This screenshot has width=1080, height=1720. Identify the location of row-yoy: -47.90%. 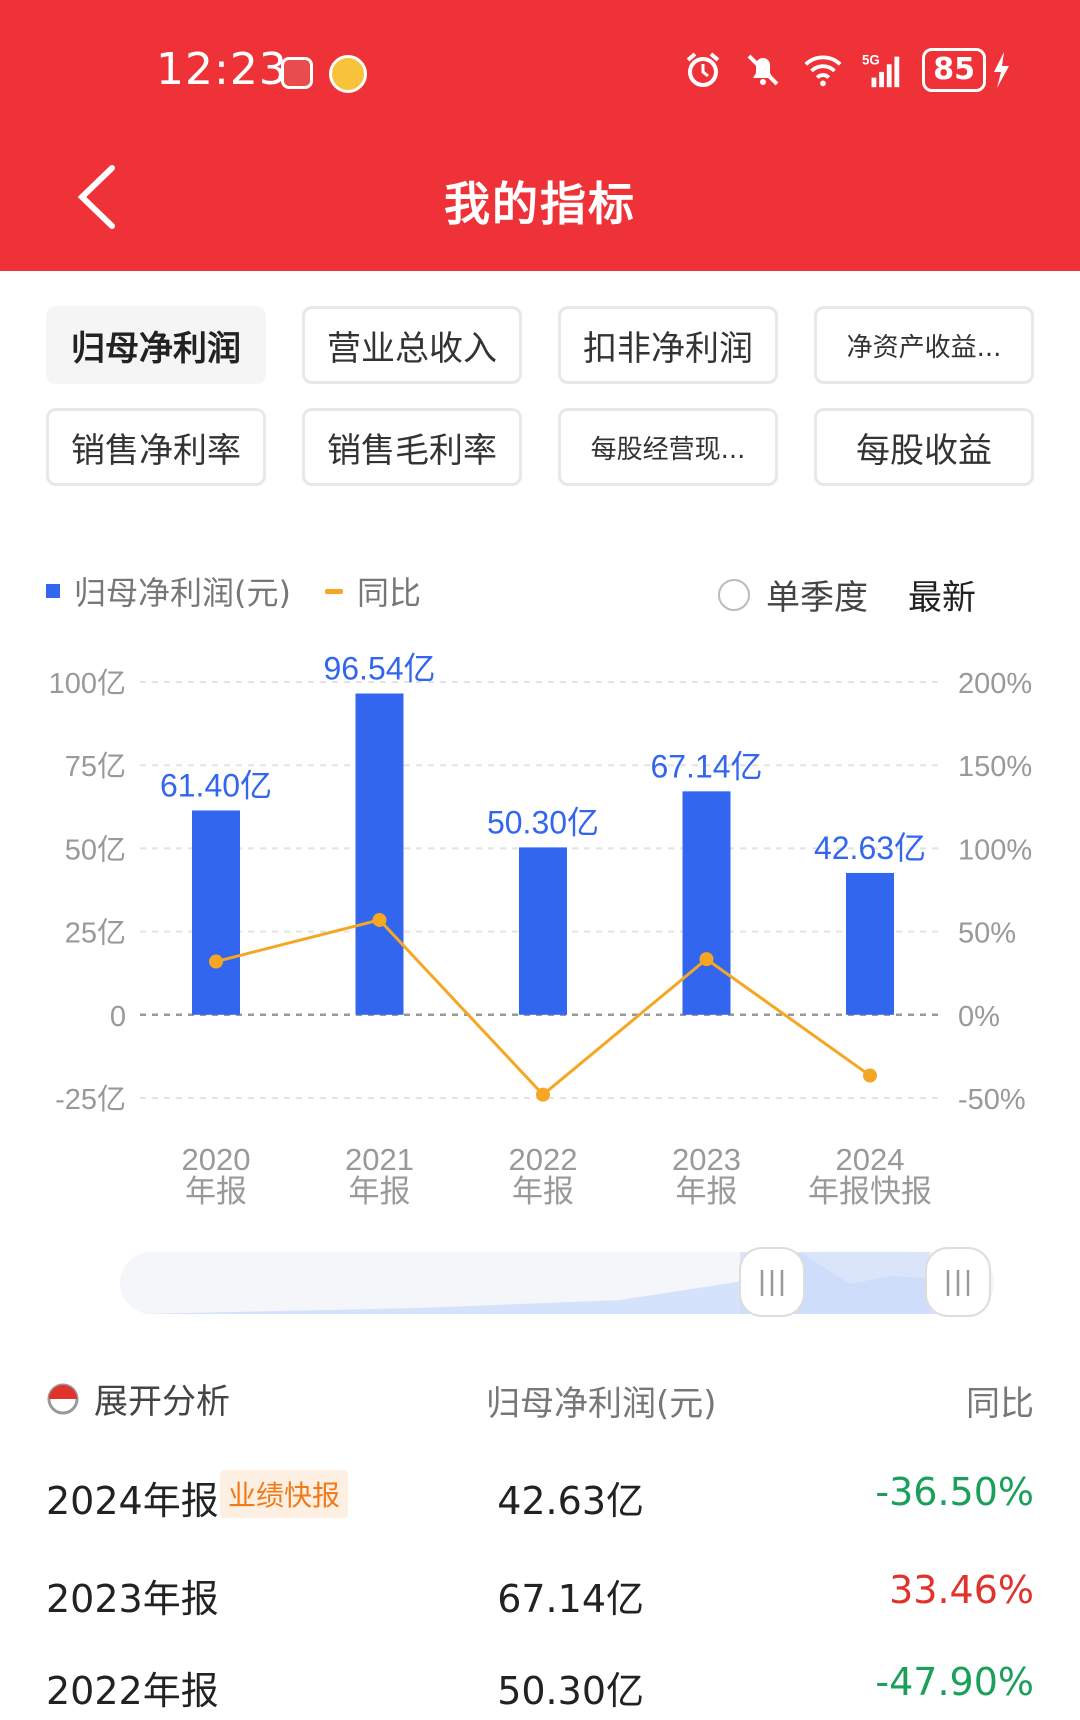
(954, 1682).